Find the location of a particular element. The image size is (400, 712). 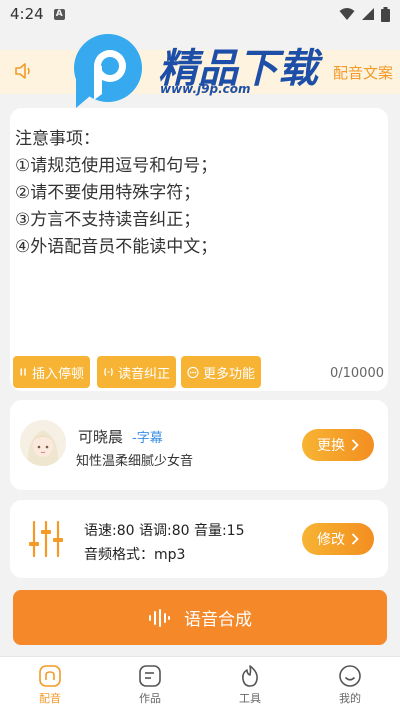

notification-icon: A is located at coordinates (59, 14).